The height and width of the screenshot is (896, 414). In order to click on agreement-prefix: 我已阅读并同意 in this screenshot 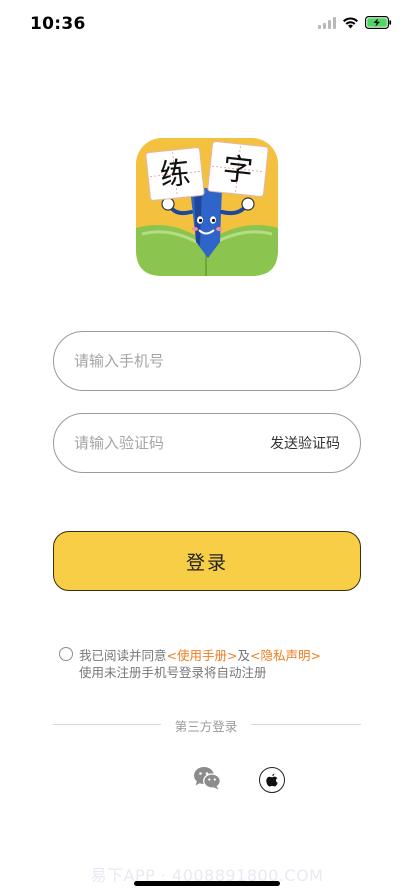, I will do `click(123, 655)`.